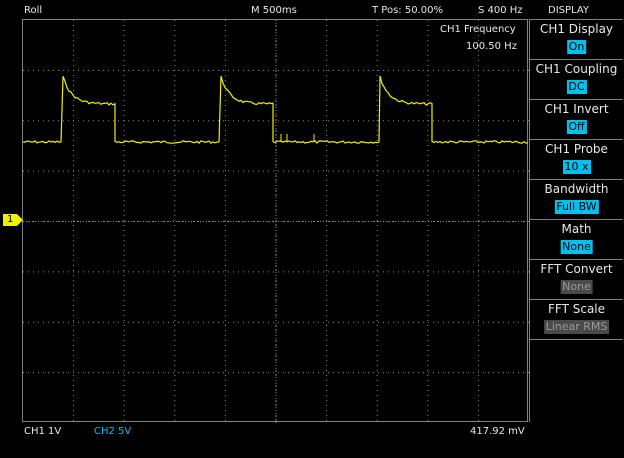  Describe the element at coordinates (576, 69) in the screenshot. I see `menu-item-title: CH1 Coupling` at that location.